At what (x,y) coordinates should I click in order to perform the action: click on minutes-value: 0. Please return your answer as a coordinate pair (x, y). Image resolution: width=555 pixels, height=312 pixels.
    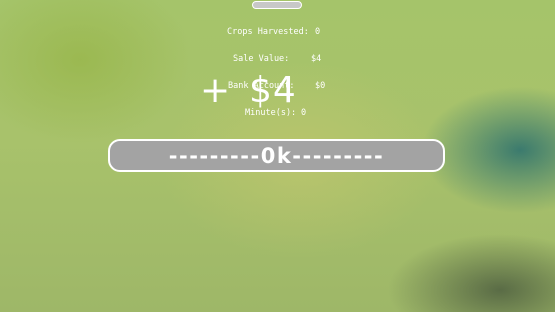
    Looking at the image, I should click on (304, 113).